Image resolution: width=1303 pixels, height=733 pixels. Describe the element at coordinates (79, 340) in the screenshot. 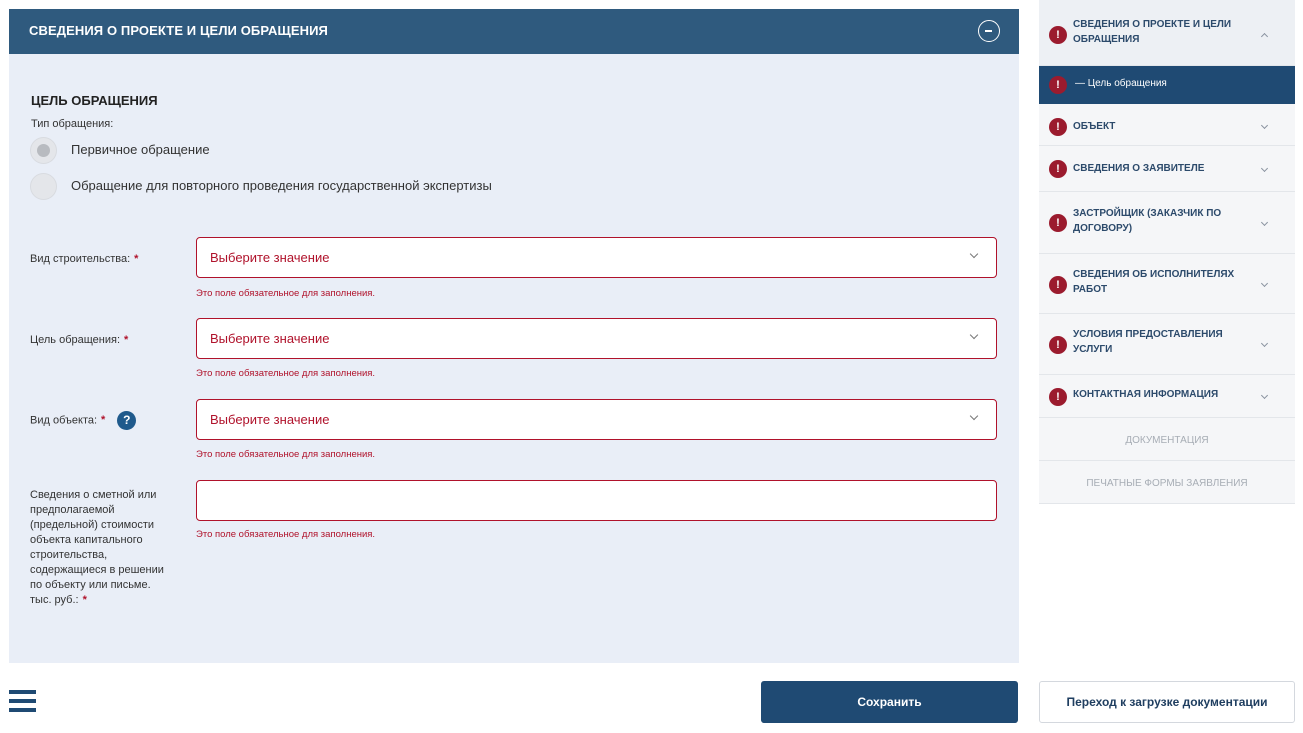

I see `purpose-label: Цель обращения: *` at that location.